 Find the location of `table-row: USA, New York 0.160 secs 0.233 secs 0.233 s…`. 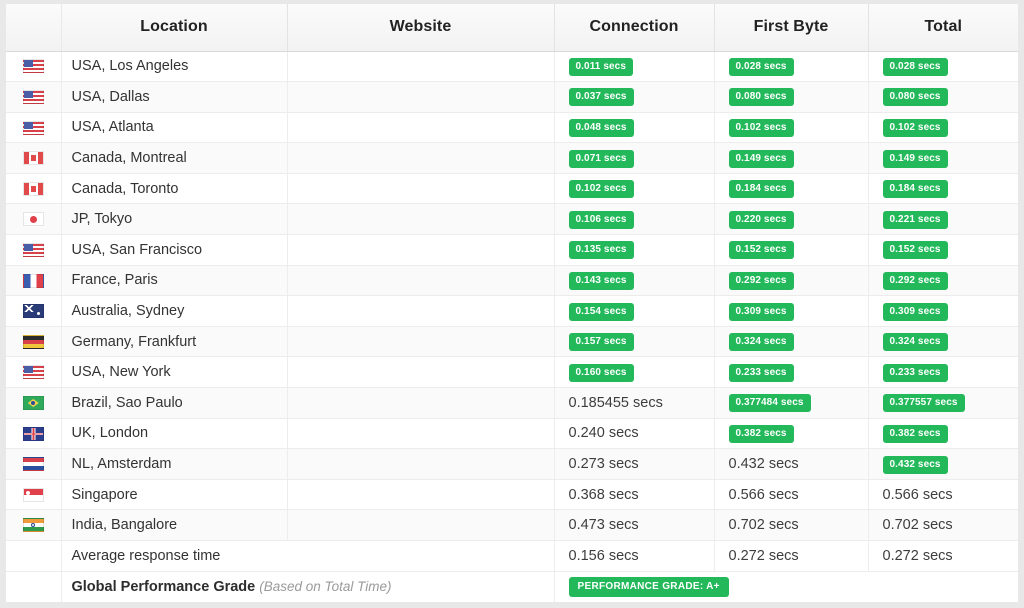

table-row: USA, New York 0.160 secs 0.233 secs 0.233 s… is located at coordinates (512, 372).